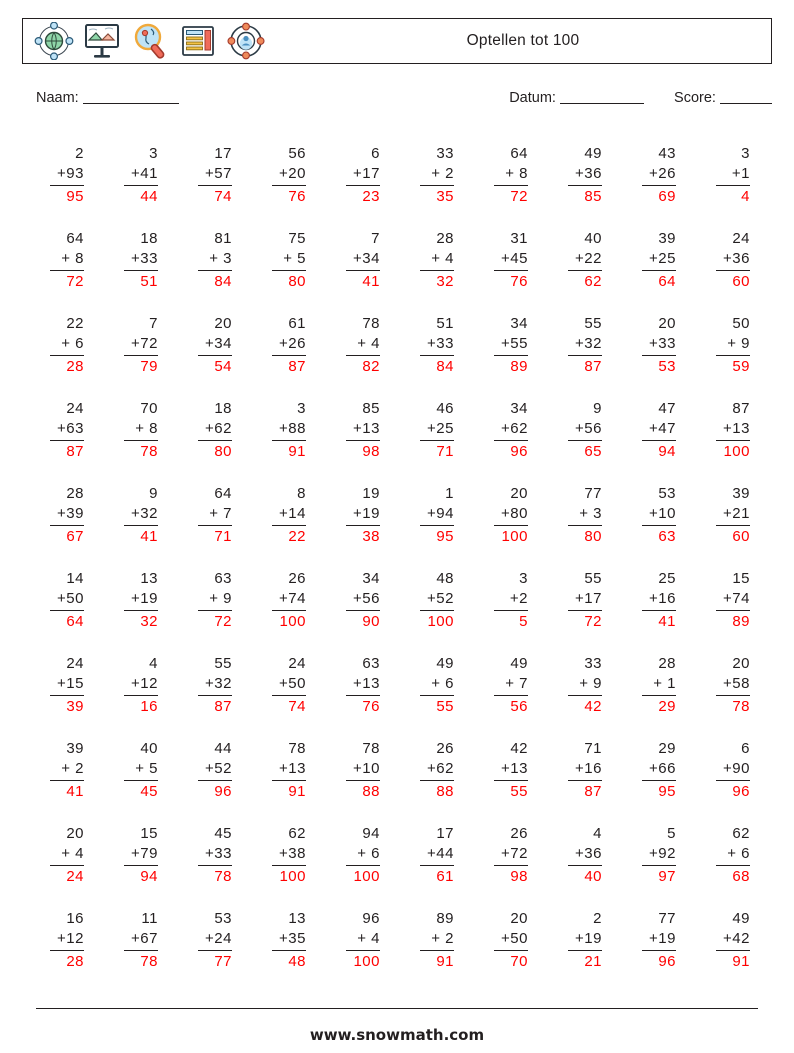 The image size is (794, 1053). What do you see at coordinates (659, 536) in the screenshot?
I see `answer-value: 63` at bounding box center [659, 536].